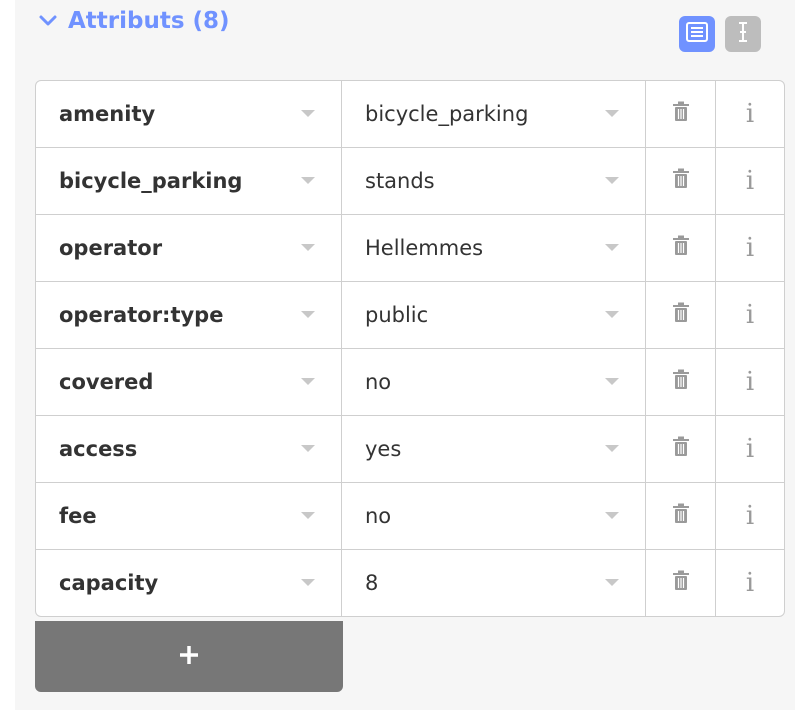 The width and height of the screenshot is (795, 710). I want to click on view-toggles, so click(720, 34).